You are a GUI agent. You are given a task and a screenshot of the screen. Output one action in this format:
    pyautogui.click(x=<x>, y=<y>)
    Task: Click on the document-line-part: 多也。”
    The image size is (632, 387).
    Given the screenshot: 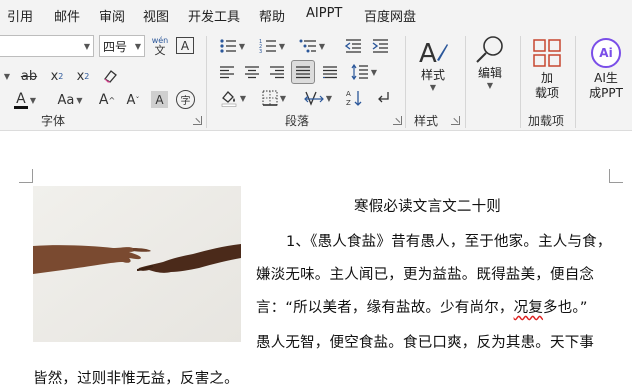 What is the action you would take?
    pyautogui.click(x=565, y=308)
    